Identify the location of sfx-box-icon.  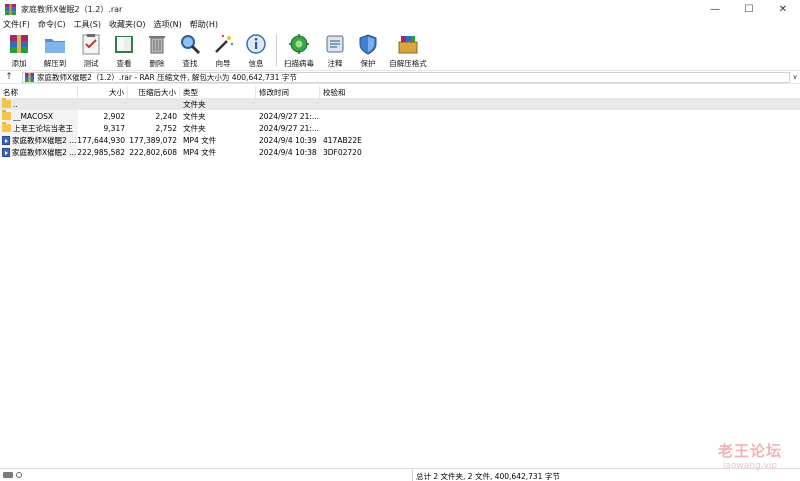
(408, 44).